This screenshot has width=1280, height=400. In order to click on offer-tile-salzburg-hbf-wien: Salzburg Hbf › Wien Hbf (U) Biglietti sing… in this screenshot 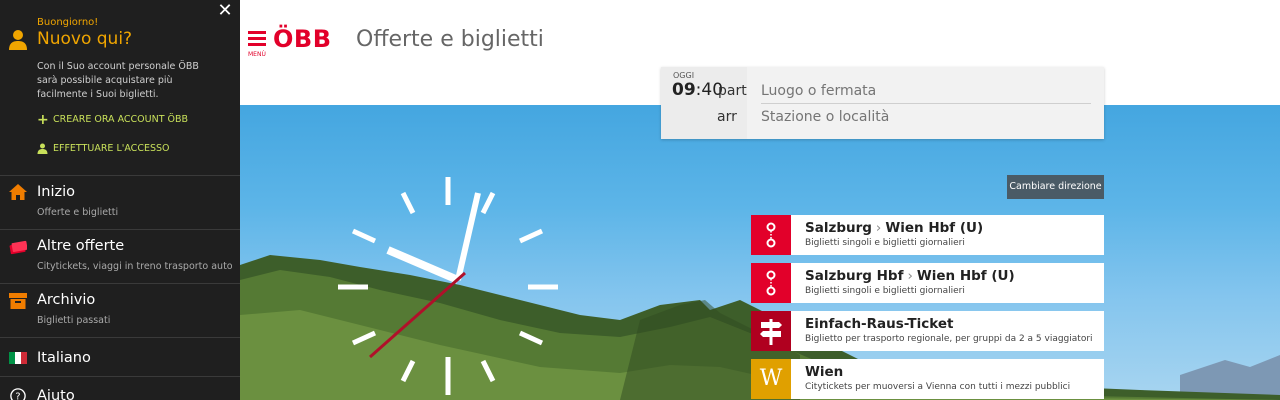, I will do `click(927, 283)`.